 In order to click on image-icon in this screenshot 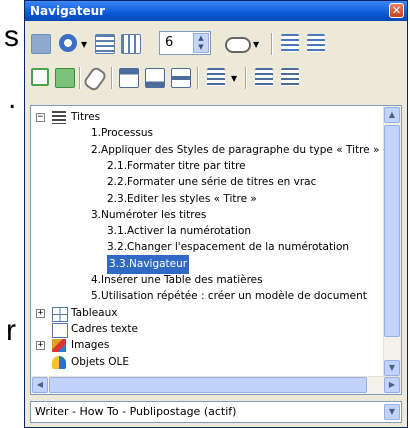, I will do `click(59, 346)`.